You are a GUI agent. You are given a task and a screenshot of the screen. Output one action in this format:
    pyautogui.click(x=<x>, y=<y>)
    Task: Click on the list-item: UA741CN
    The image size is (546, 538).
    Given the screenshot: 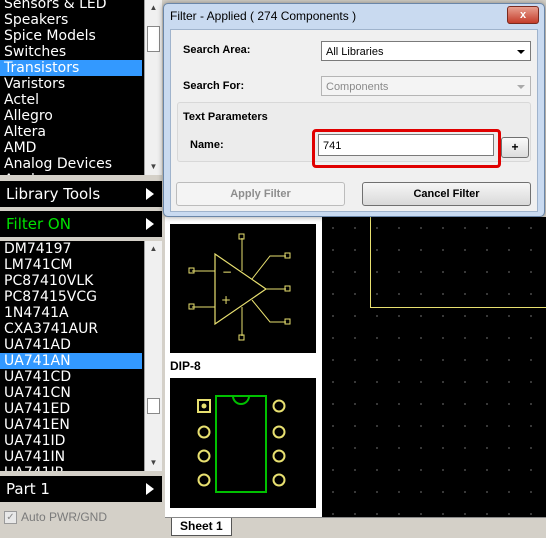 What is the action you would take?
    pyautogui.click(x=71, y=393)
    